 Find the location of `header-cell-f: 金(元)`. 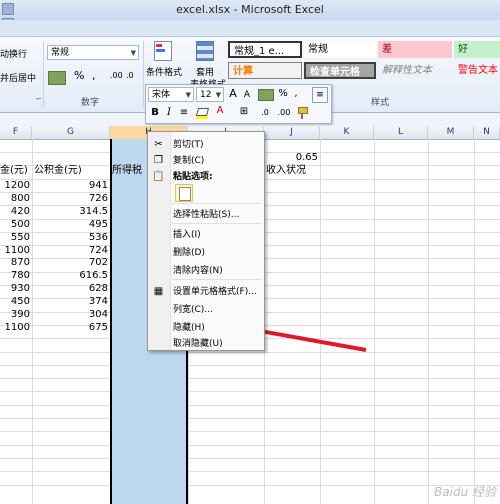

header-cell-f: 金(元) is located at coordinates (14, 171).